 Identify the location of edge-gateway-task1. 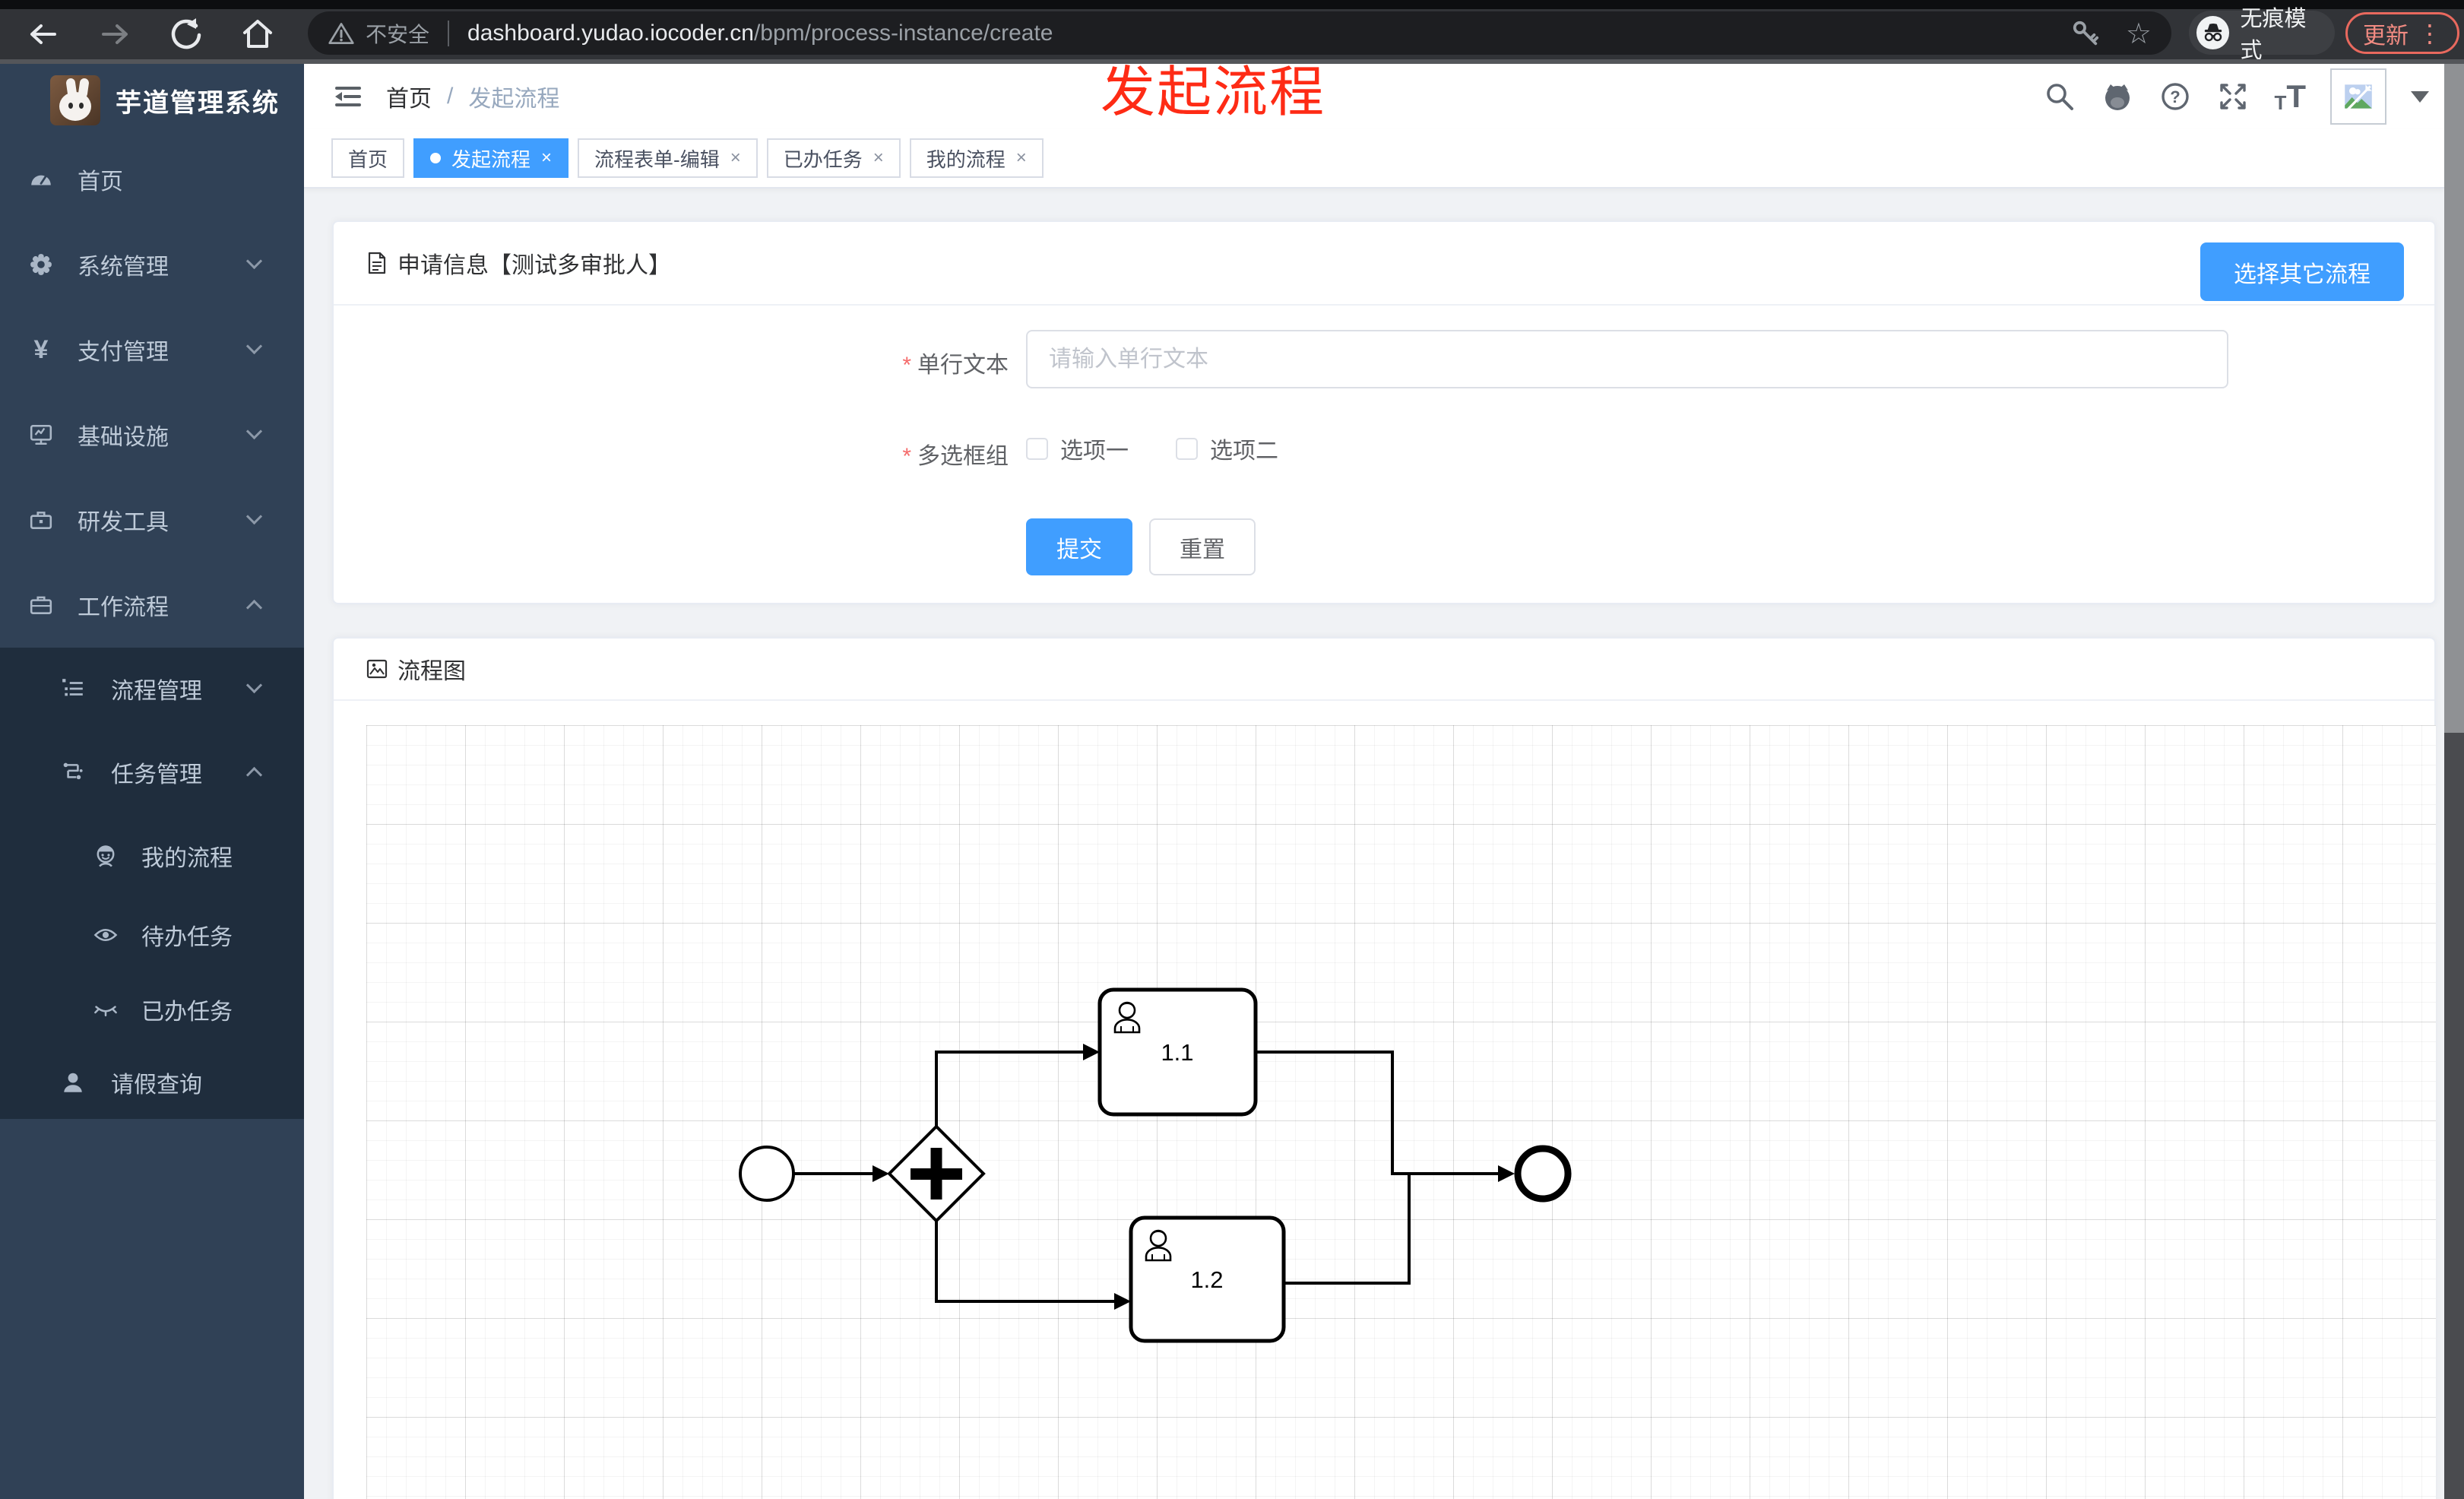
(1009, 1089).